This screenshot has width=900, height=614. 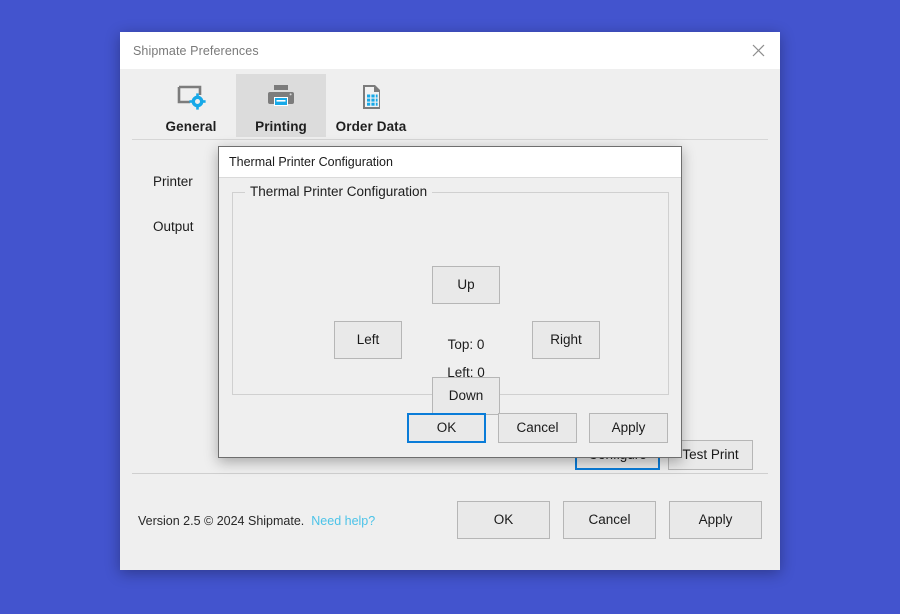 What do you see at coordinates (628, 428) in the screenshot?
I see `thermal-apply-button: Apply` at bounding box center [628, 428].